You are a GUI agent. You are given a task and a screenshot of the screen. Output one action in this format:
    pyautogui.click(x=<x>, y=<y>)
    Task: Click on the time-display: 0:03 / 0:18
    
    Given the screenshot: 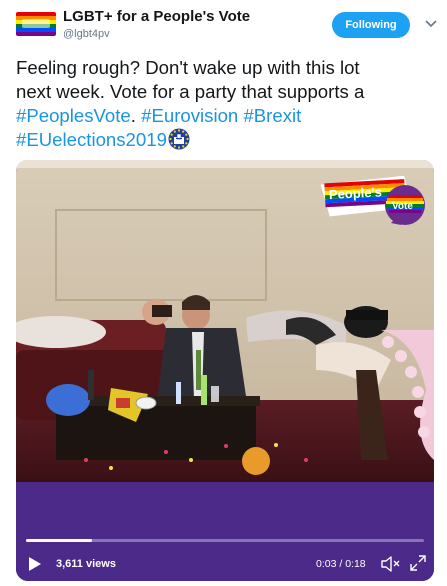 What is the action you would take?
    pyautogui.click(x=341, y=564)
    